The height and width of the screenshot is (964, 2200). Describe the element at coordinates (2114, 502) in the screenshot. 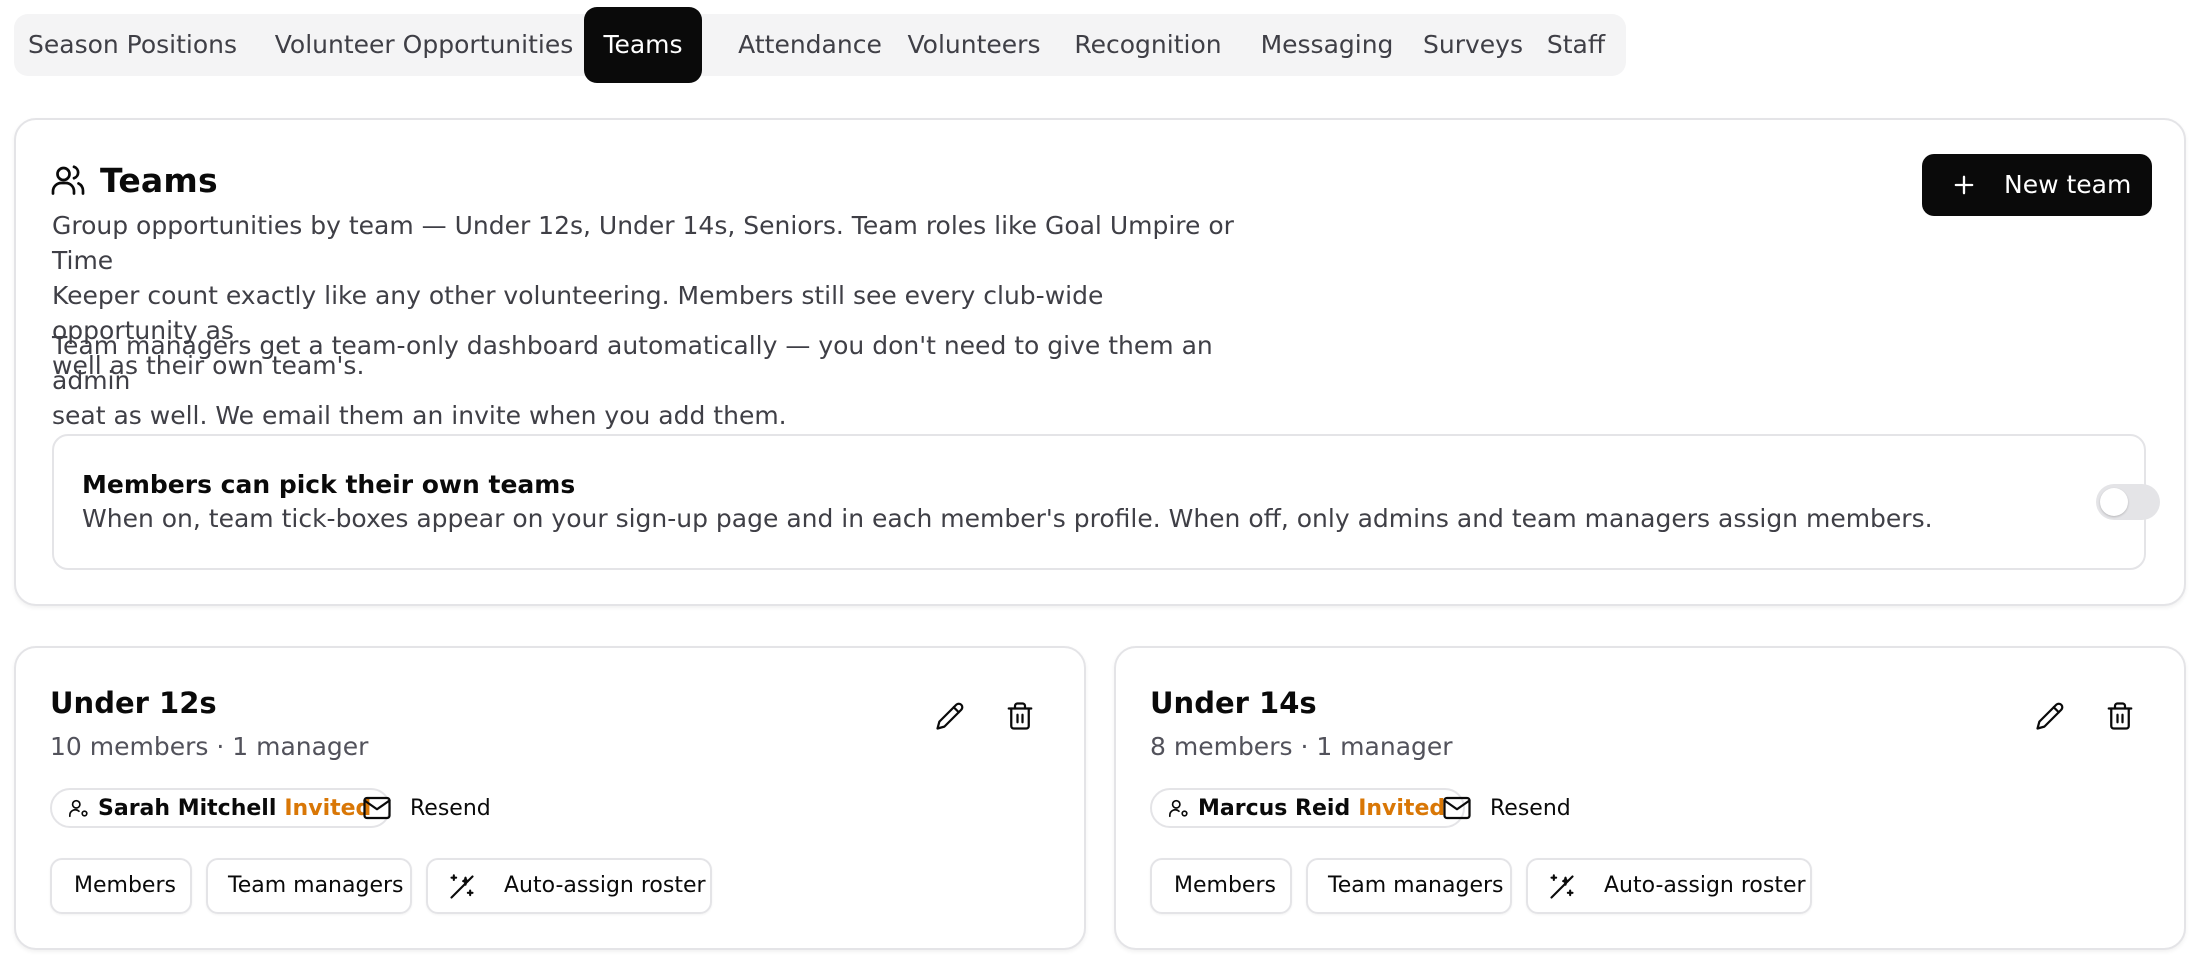

I see `toggle-knob` at that location.